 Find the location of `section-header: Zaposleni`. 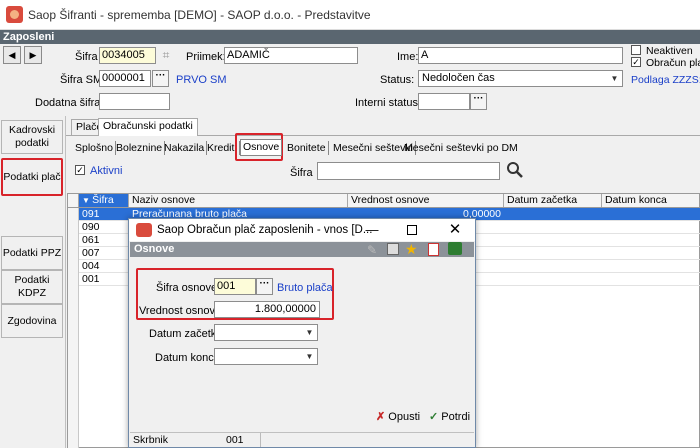

section-header: Zaposleni is located at coordinates (350, 37).